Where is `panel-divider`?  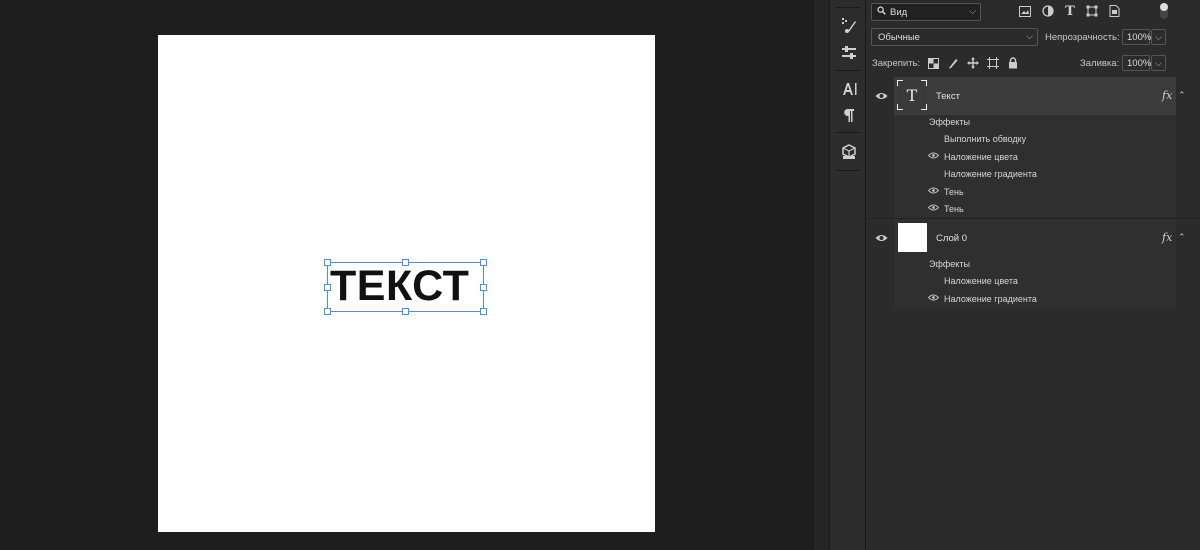 panel-divider is located at coordinates (821, 275).